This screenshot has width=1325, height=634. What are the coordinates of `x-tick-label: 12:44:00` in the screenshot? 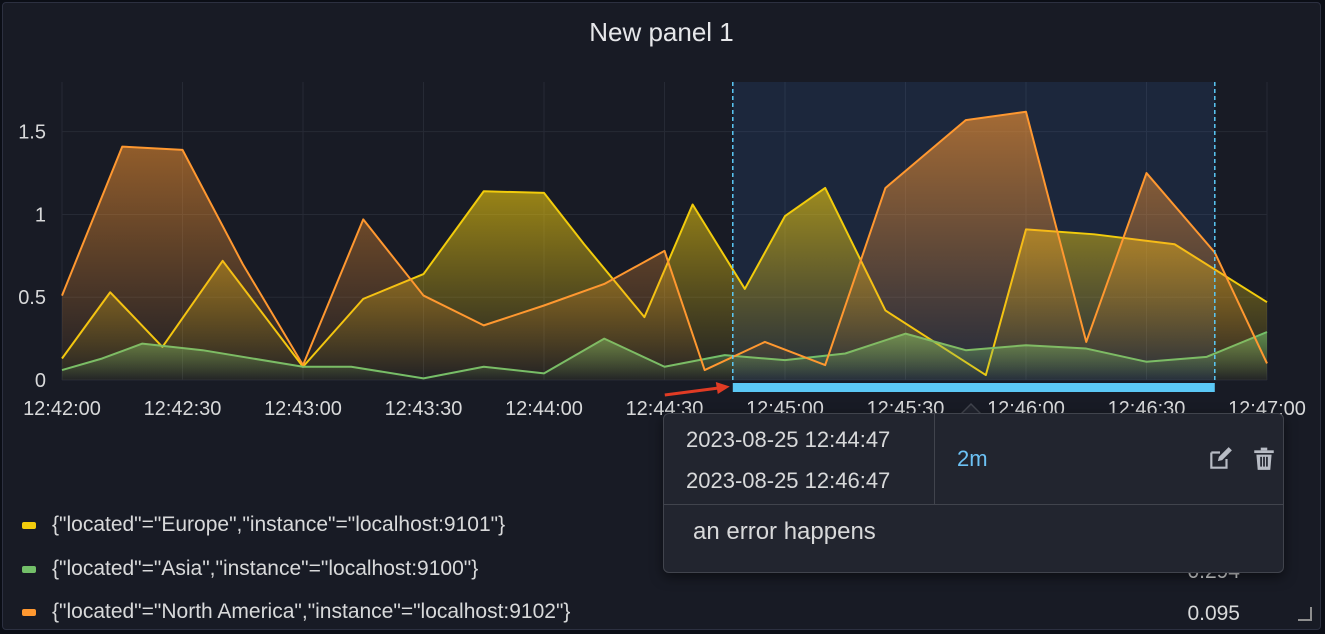 It's located at (544, 409).